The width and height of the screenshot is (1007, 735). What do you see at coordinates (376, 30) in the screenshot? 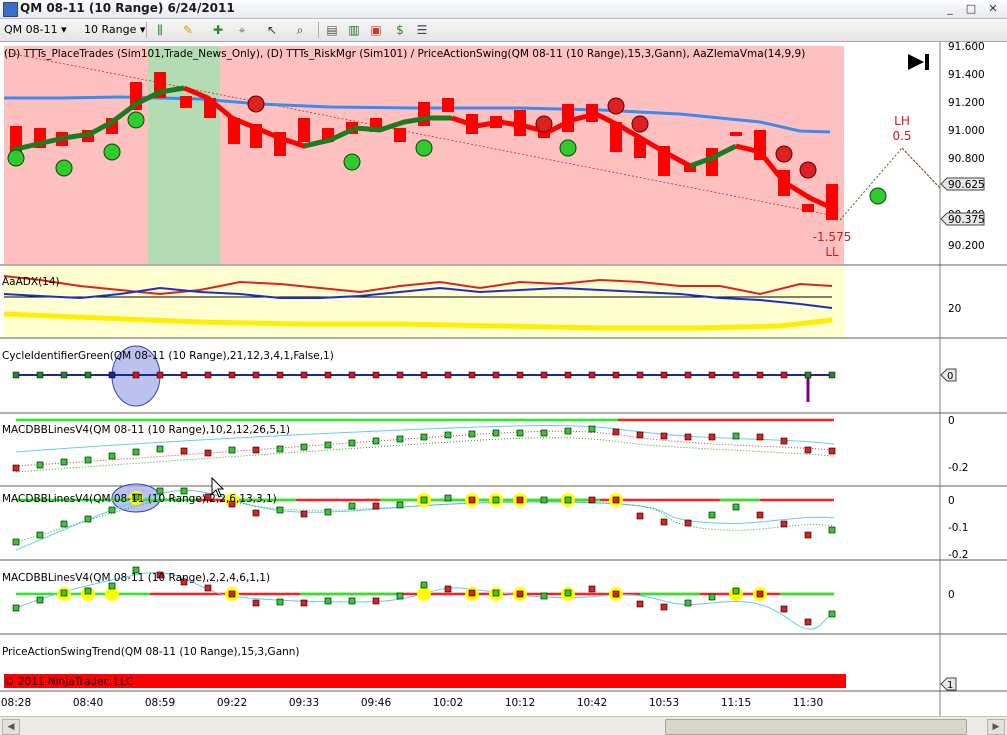
I see `chart-style-icon: ▣` at bounding box center [376, 30].